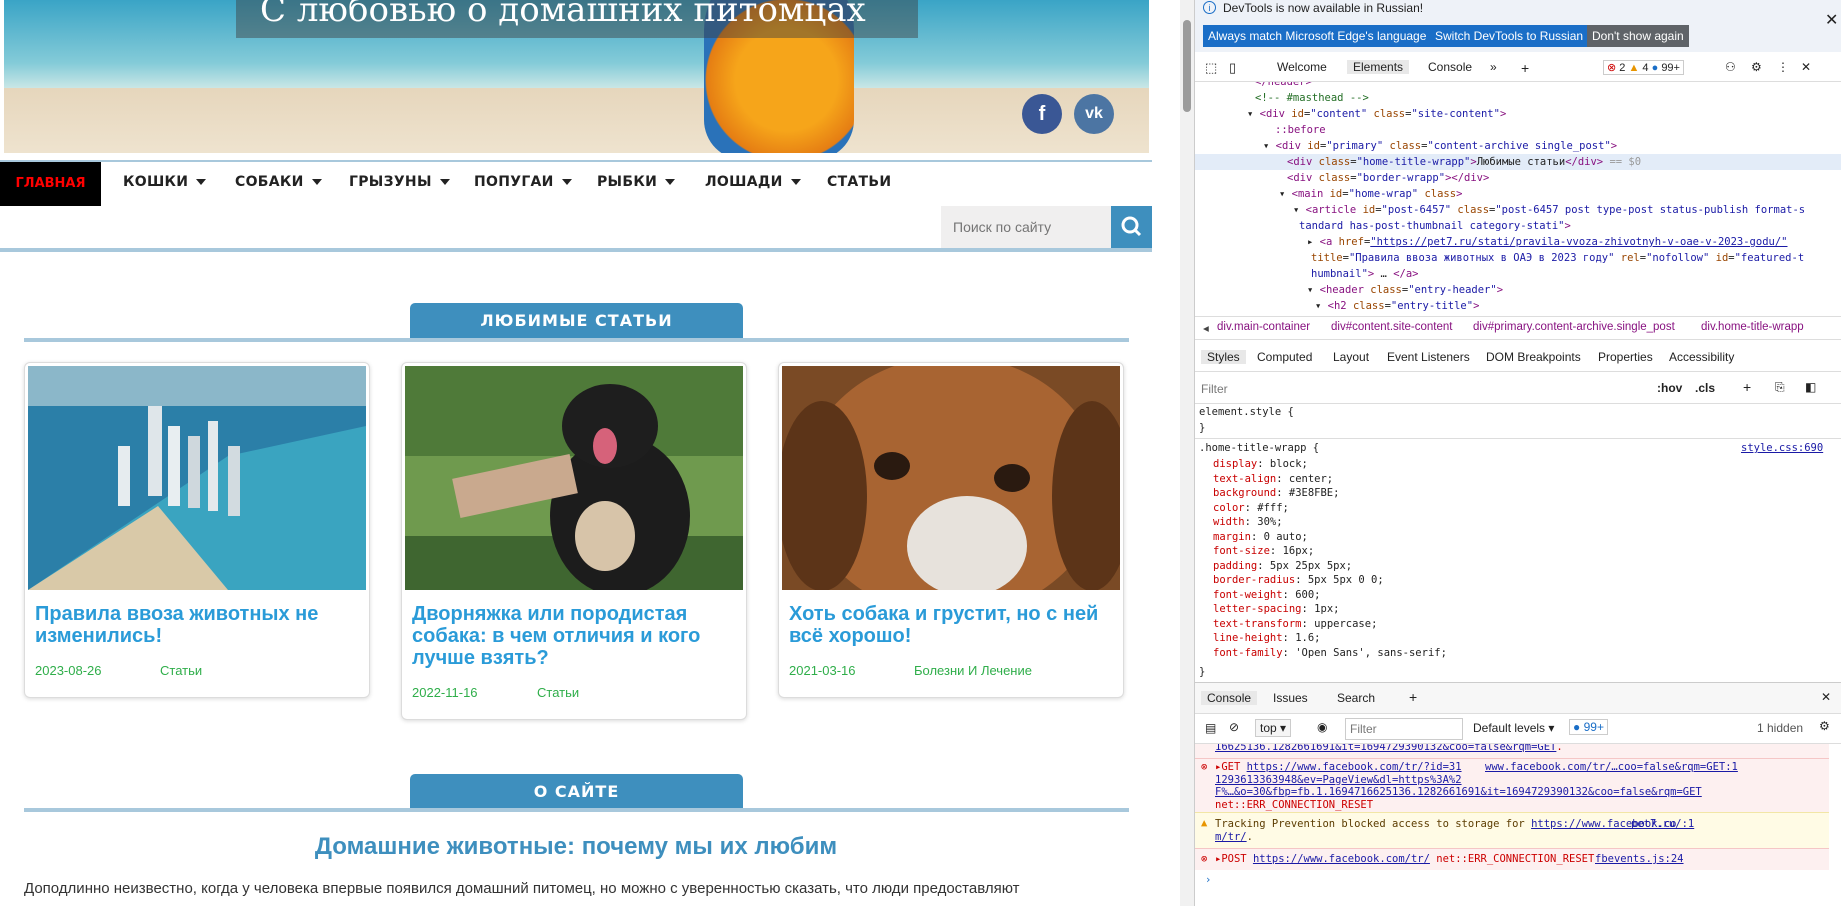  What do you see at coordinates (1248, 638) in the screenshot?
I see `css-property-name: line-height` at bounding box center [1248, 638].